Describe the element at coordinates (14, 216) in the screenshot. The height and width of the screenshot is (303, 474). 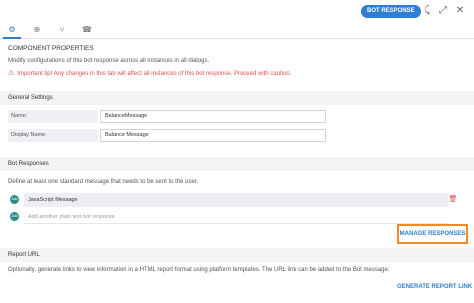
I see `add-response-avatar: Add` at that location.